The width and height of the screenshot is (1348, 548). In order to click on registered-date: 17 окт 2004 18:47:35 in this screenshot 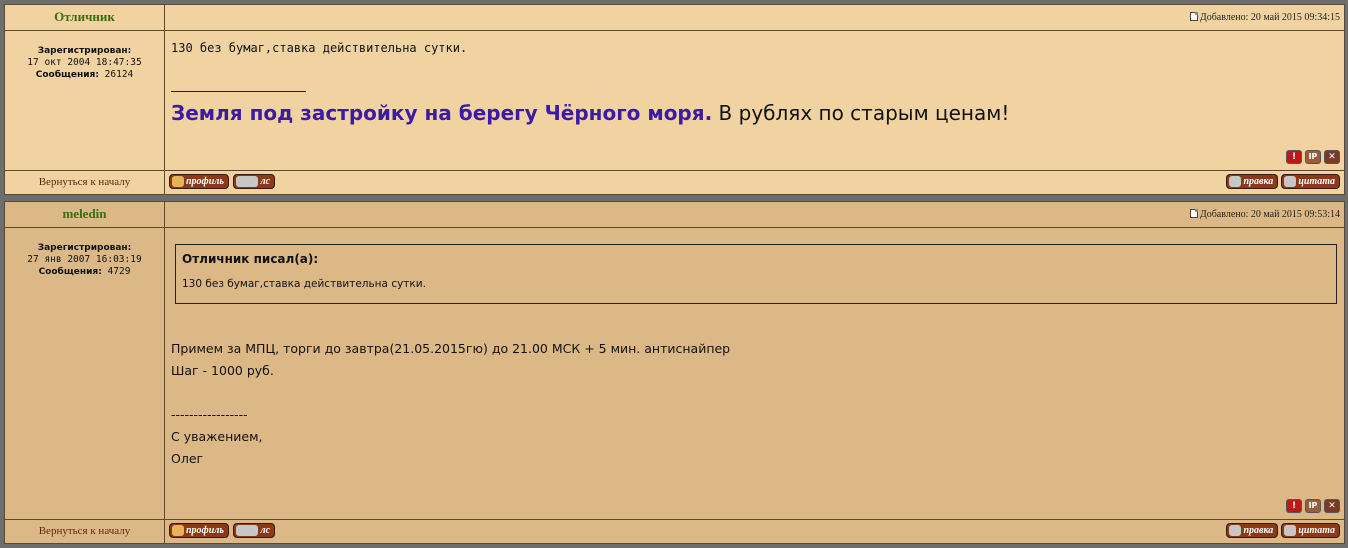, I will do `click(84, 62)`.